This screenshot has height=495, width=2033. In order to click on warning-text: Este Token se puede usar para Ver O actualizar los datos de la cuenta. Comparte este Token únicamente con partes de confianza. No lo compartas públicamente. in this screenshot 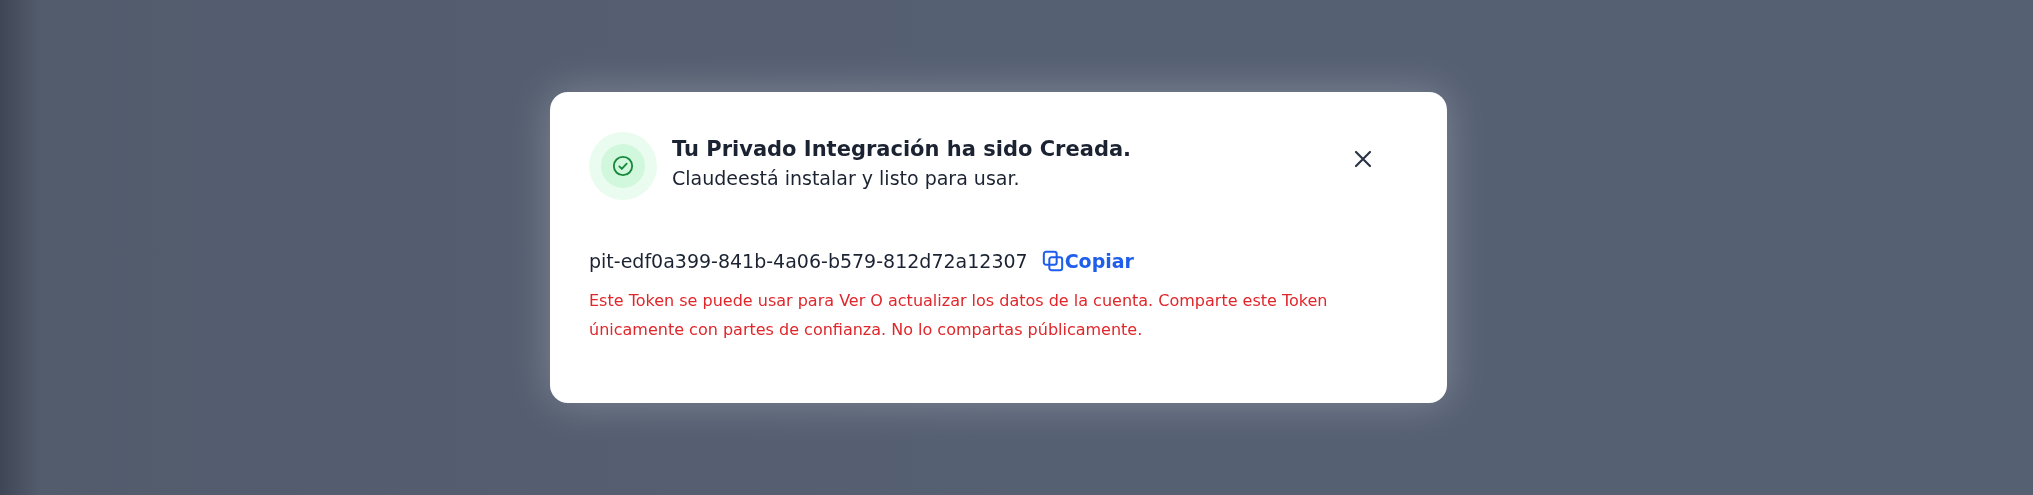, I will do `click(959, 315)`.